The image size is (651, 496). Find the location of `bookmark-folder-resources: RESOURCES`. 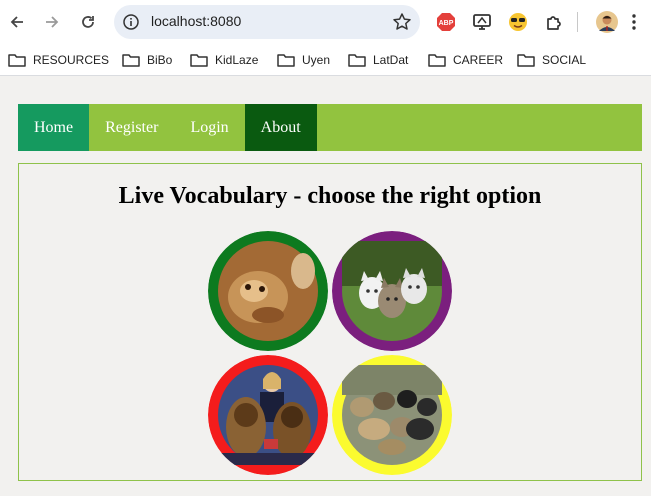

bookmark-folder-resources: RESOURCES is located at coordinates (58, 60).